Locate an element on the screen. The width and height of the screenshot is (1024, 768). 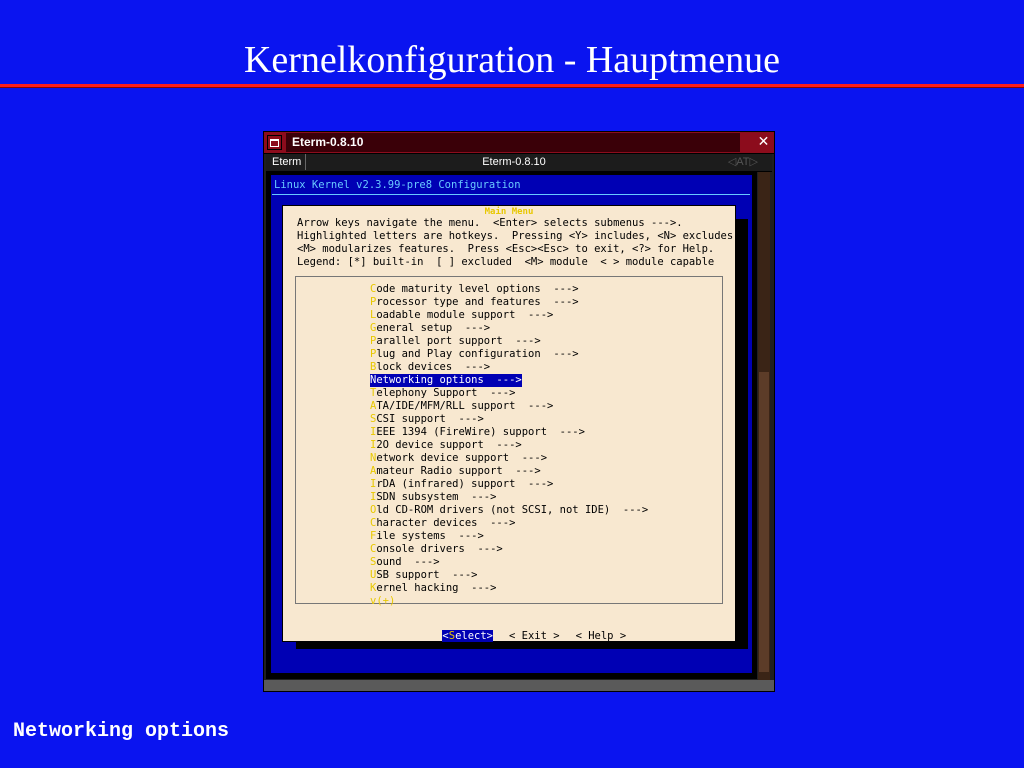
eterm-menu-button: Eterm is located at coordinates (287, 162).